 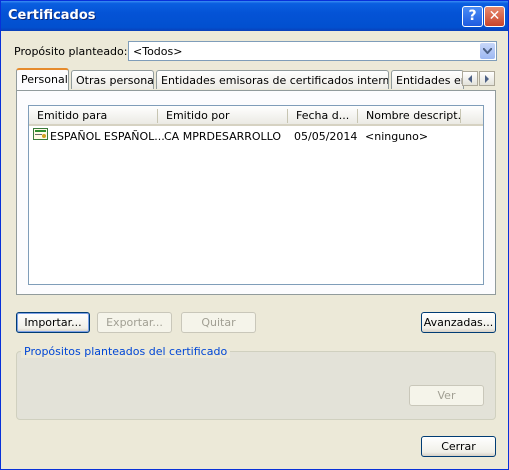 I want to click on help-button: ?, so click(x=472, y=16).